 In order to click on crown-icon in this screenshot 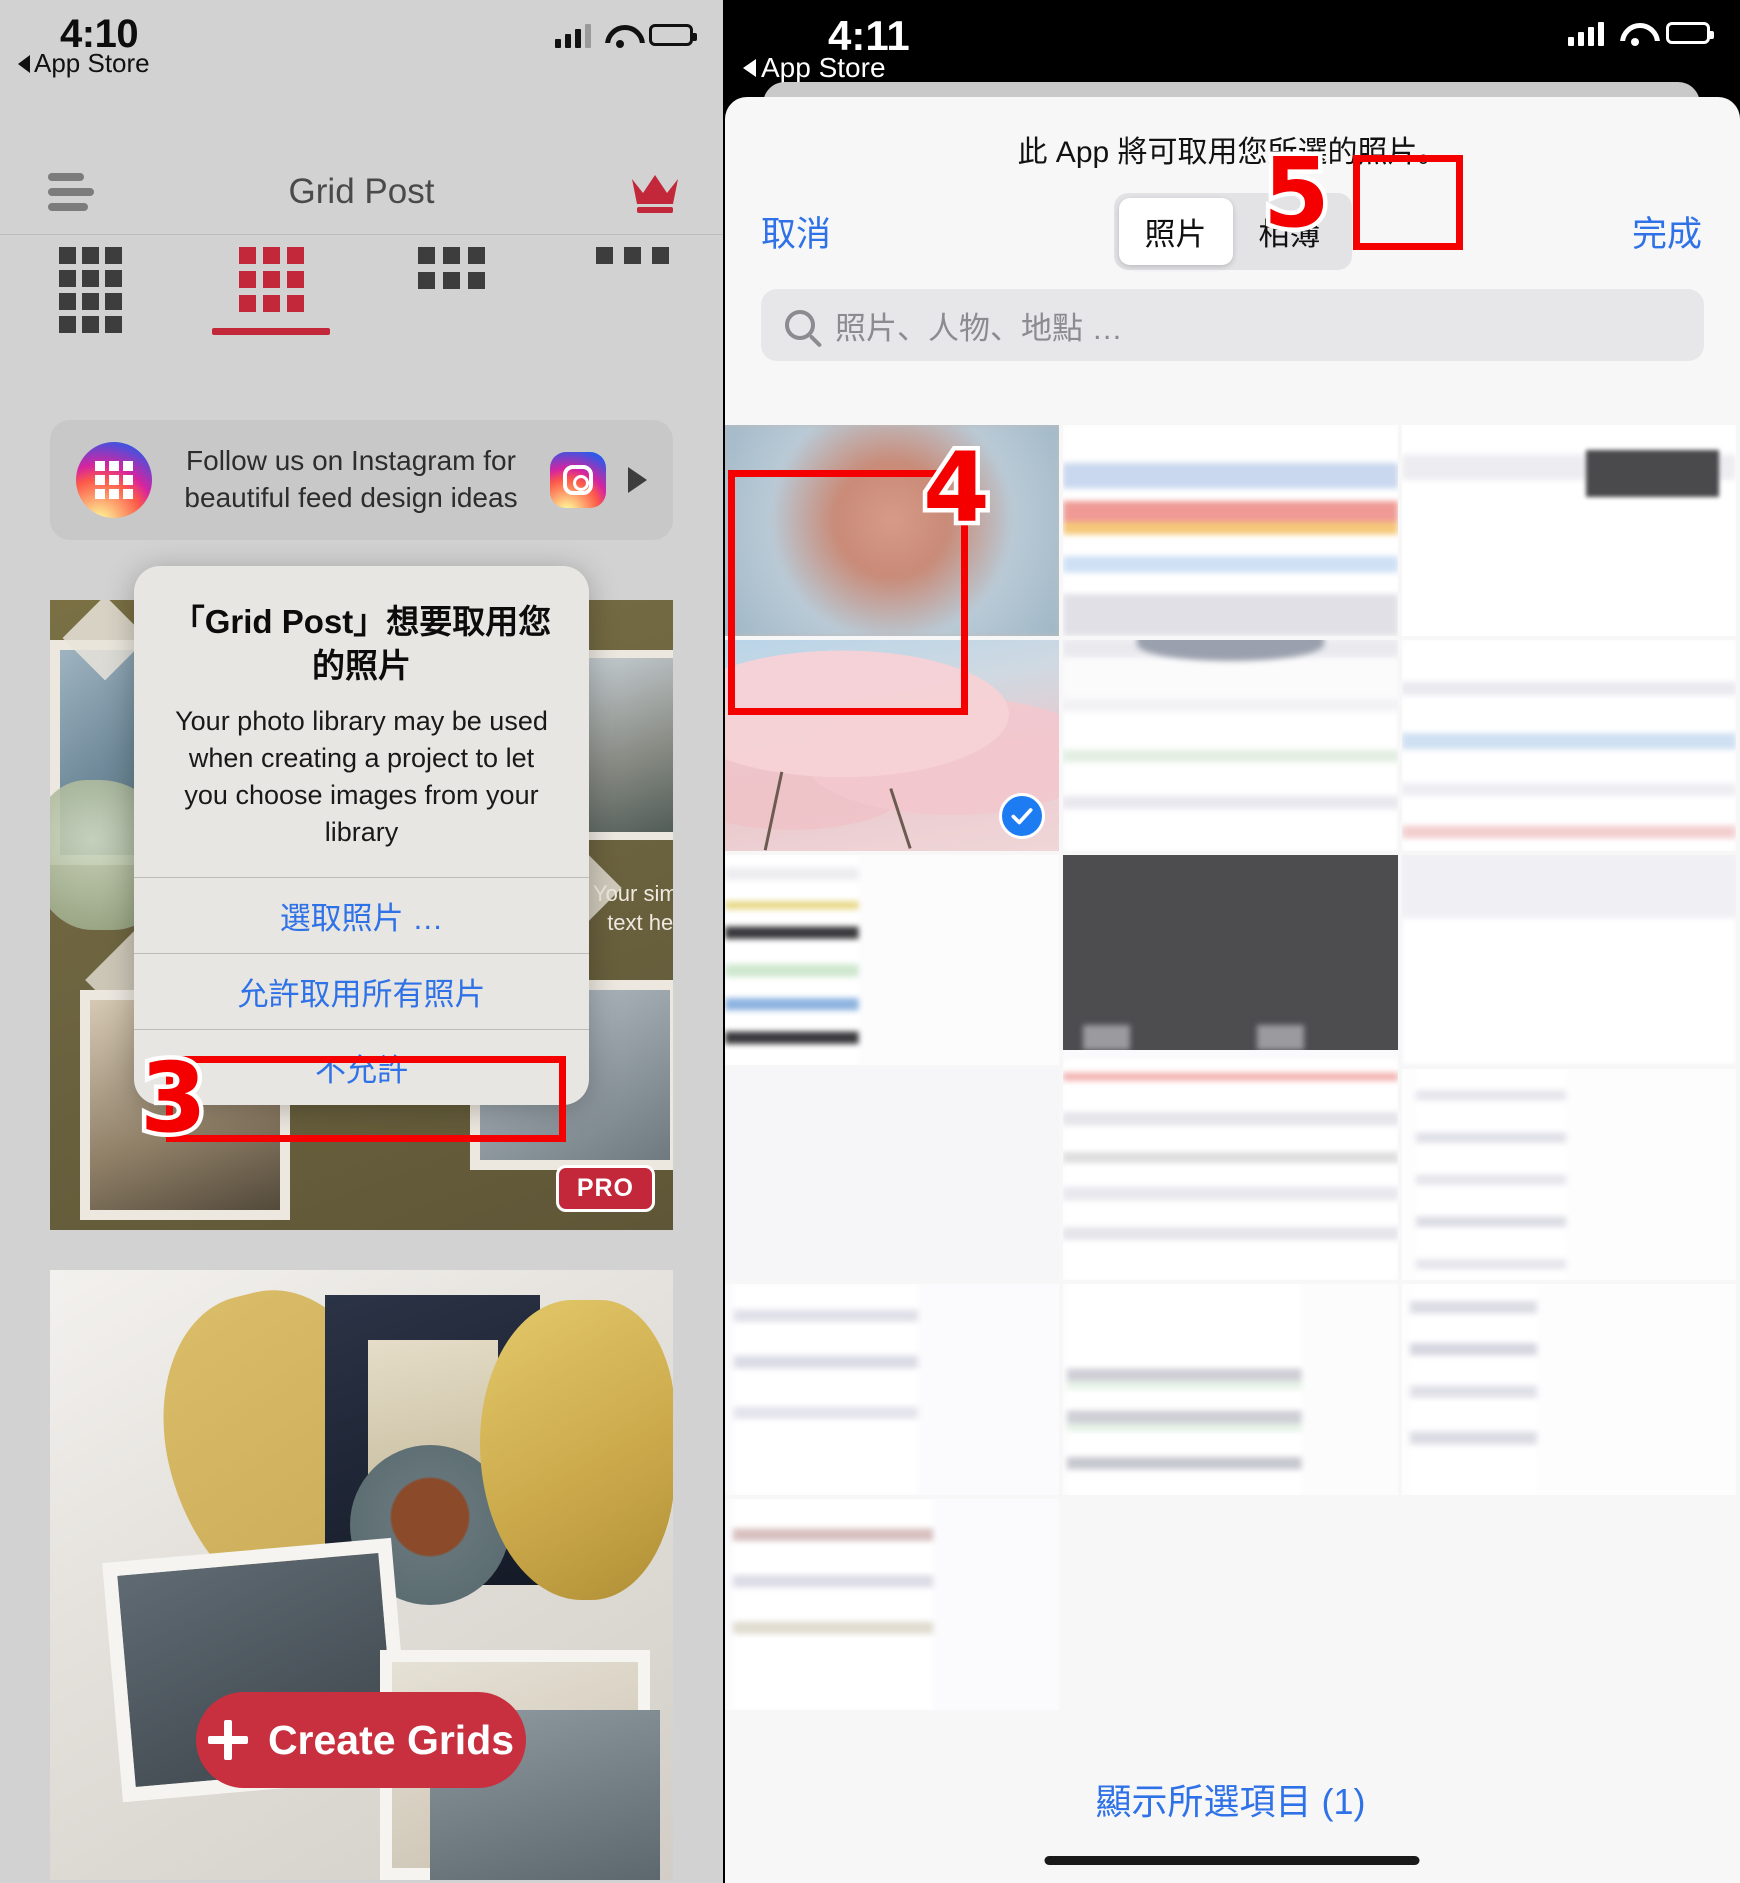, I will do `click(655, 192)`.